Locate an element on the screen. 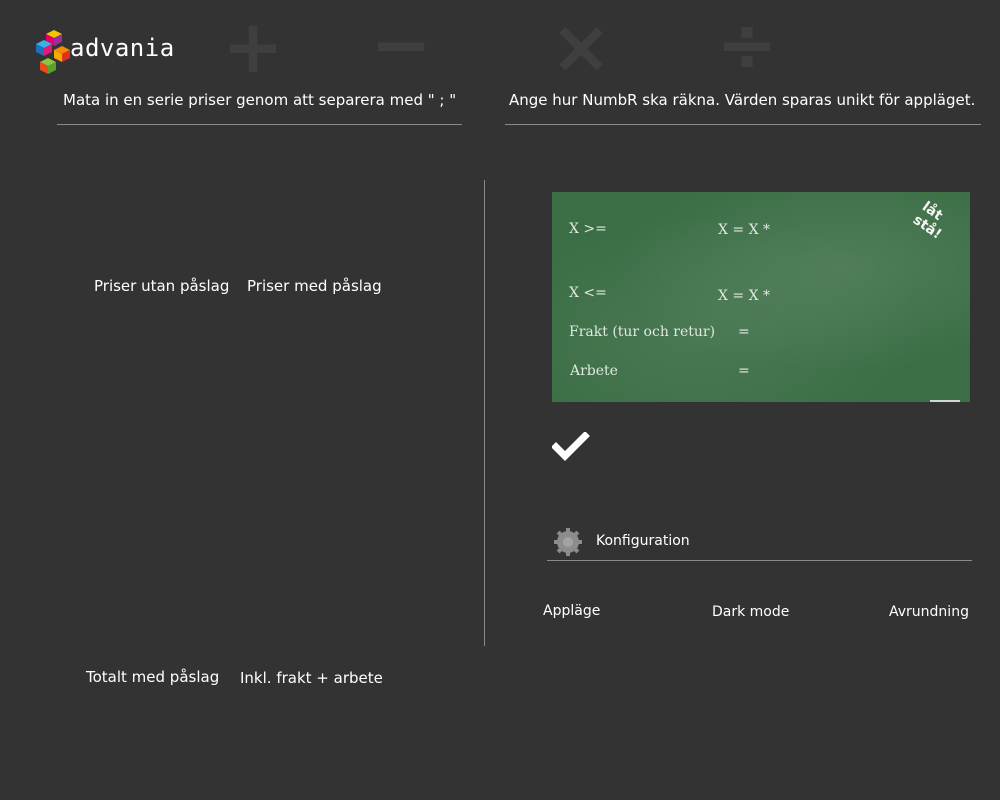 This screenshot has width=1000, height=800. advania-wordmark: advania is located at coordinates (122, 48).